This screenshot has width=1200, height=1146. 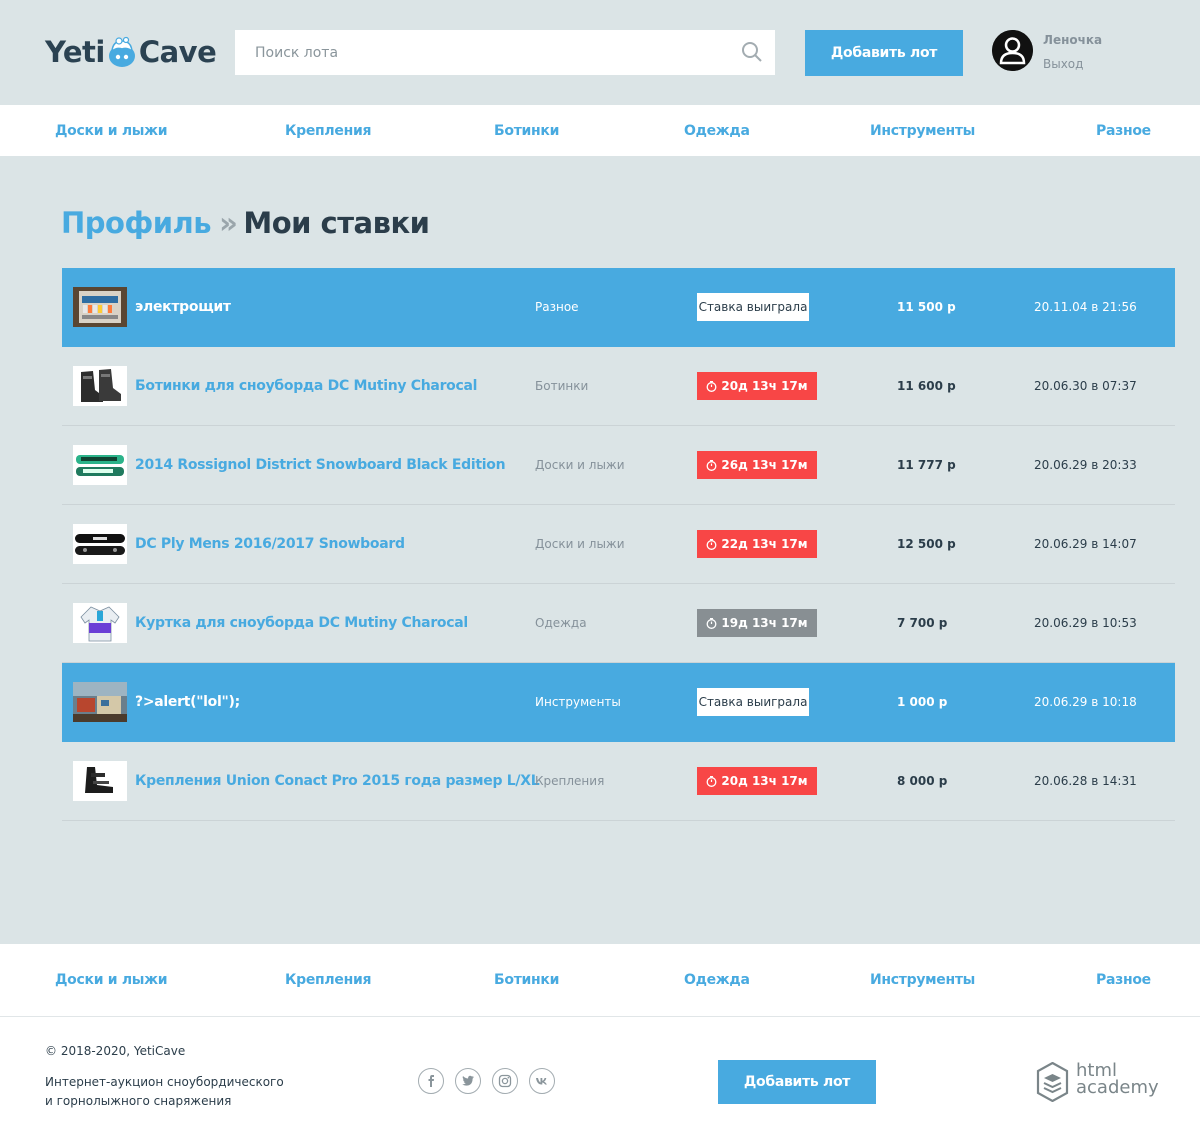 What do you see at coordinates (100, 386) in the screenshot?
I see `lot-image-snowboard-boots` at bounding box center [100, 386].